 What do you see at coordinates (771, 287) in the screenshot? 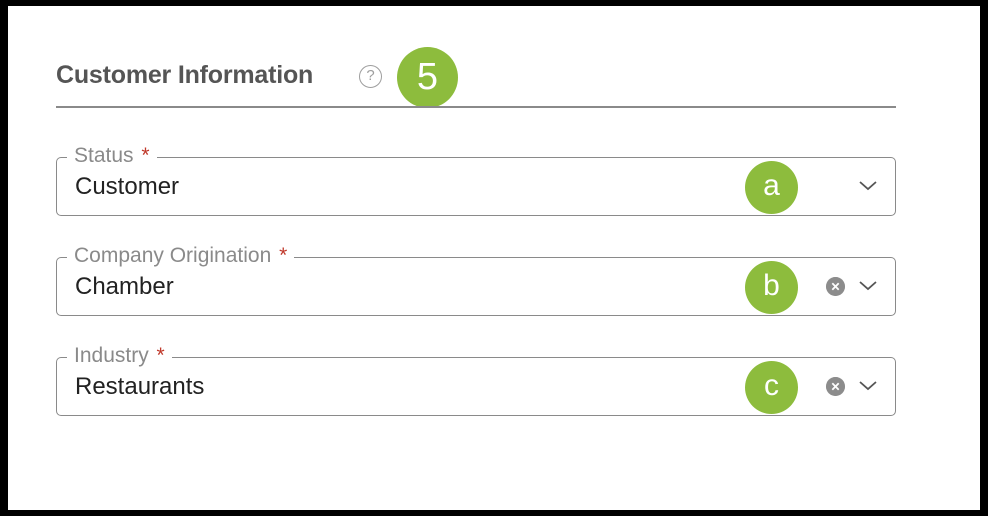
I see `callout-marker-b: b` at bounding box center [771, 287].